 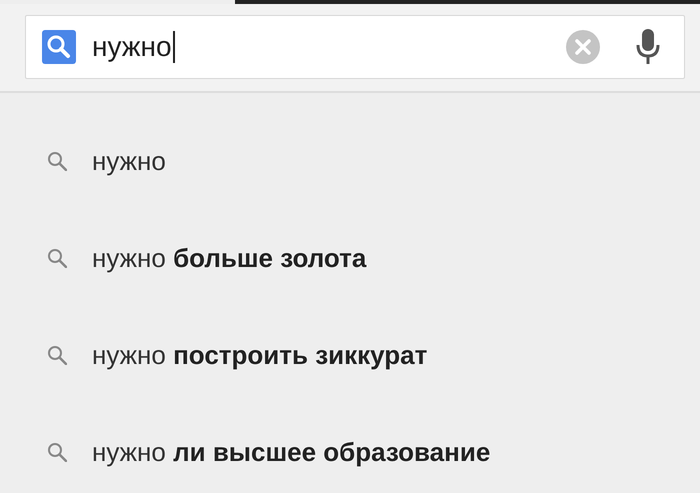 I want to click on text-cursor, so click(x=173, y=47).